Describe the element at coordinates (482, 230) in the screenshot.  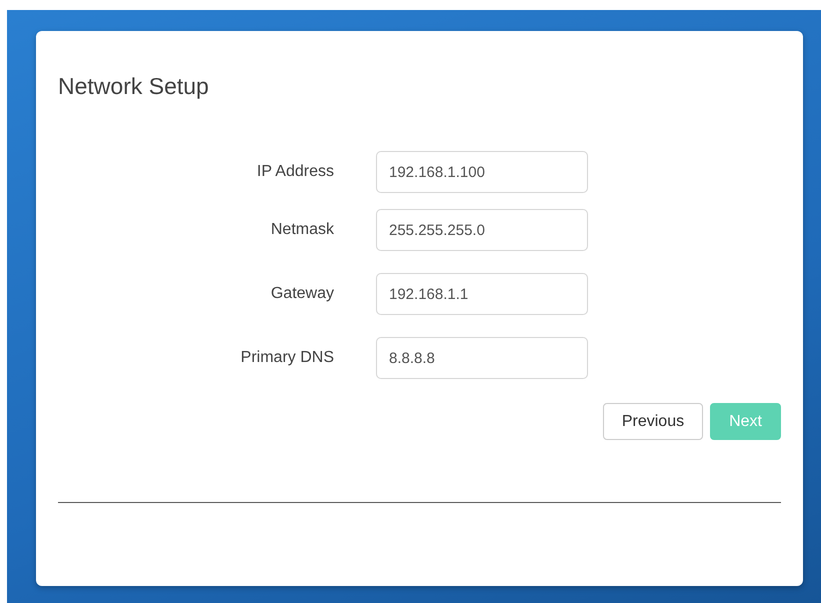
I see `input-field: 255.255.255.0` at that location.